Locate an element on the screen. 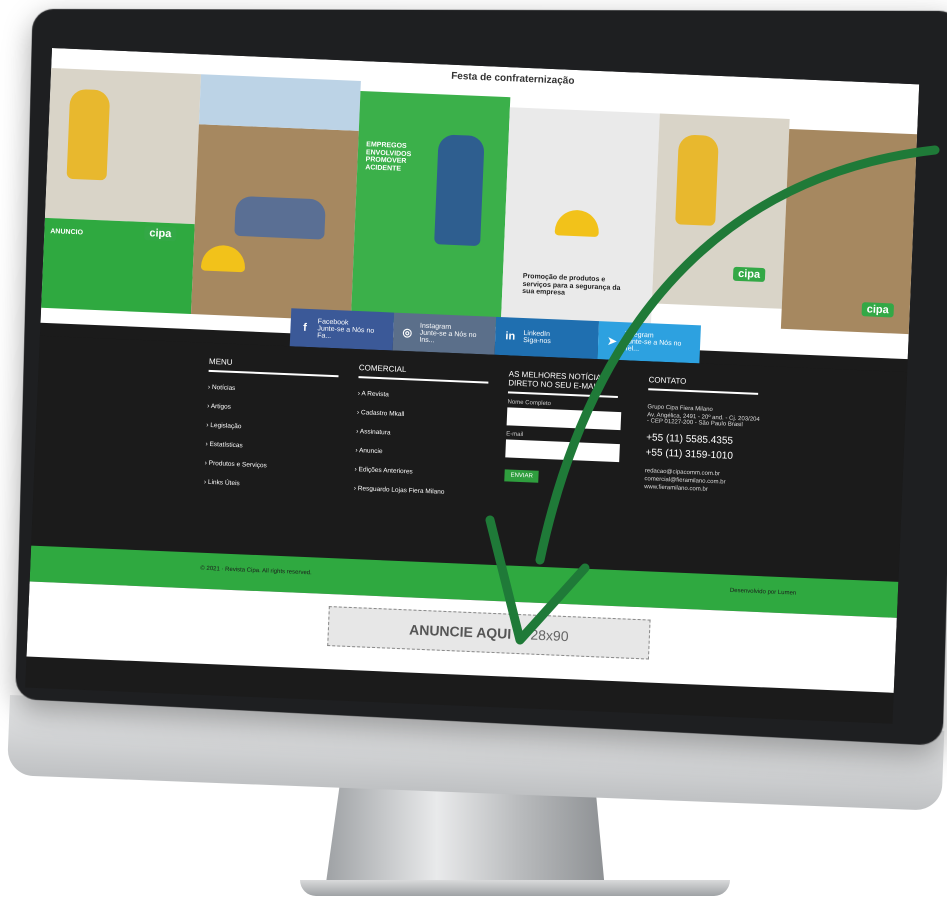 This screenshot has width=947, height=905. menu-link: Legislação is located at coordinates (271, 428).